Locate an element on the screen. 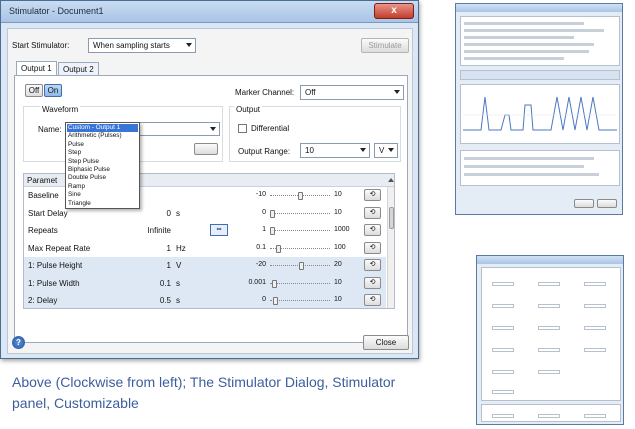 This screenshot has height=429, width=635. differential-checkbox is located at coordinates (242, 128).